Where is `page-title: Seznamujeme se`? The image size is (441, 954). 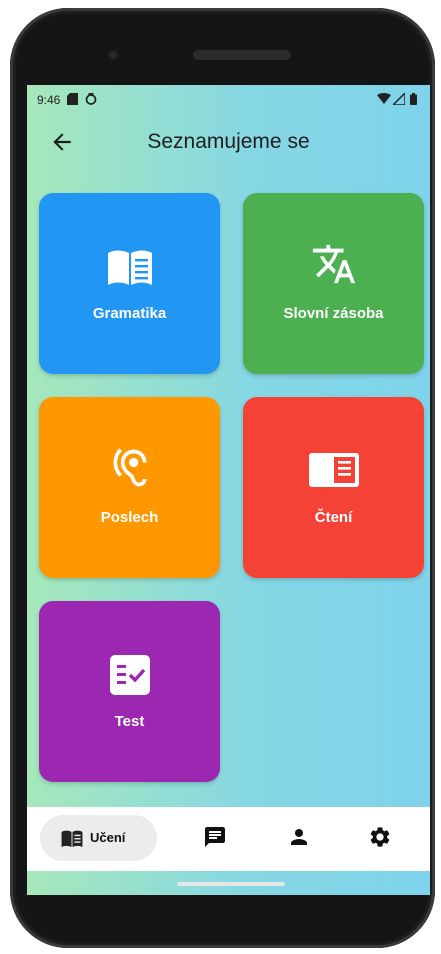
page-title: Seznamujeme se is located at coordinates (228, 141).